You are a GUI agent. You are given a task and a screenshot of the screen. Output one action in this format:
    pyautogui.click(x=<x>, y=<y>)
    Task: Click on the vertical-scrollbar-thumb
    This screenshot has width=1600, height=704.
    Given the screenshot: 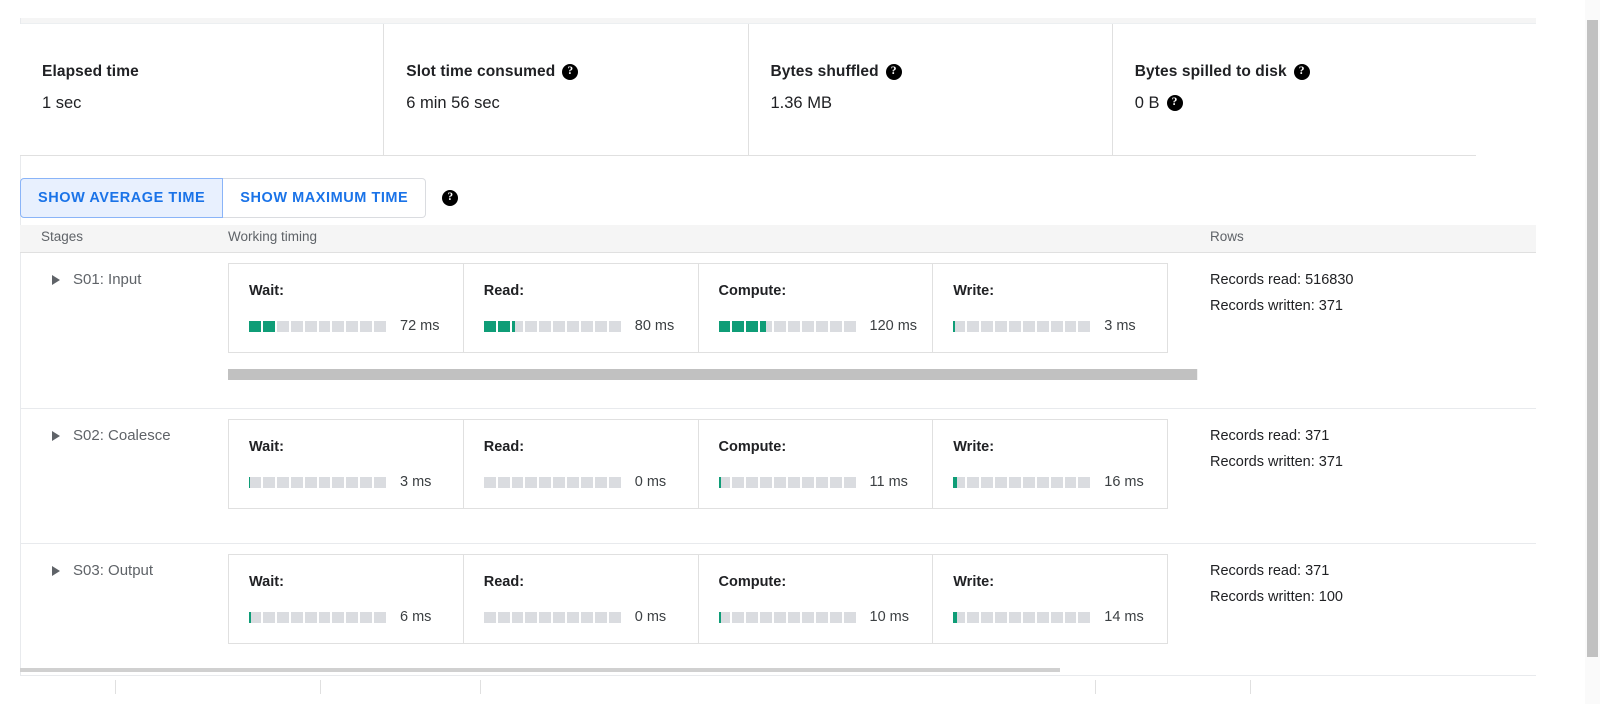 What is the action you would take?
    pyautogui.click(x=1592, y=338)
    